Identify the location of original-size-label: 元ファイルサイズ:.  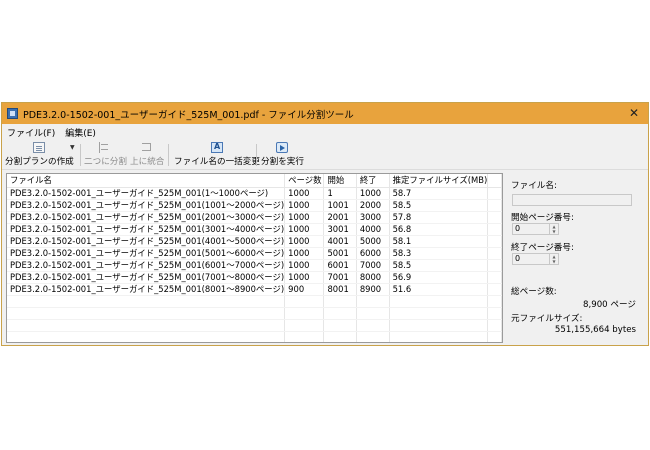
(547, 319).